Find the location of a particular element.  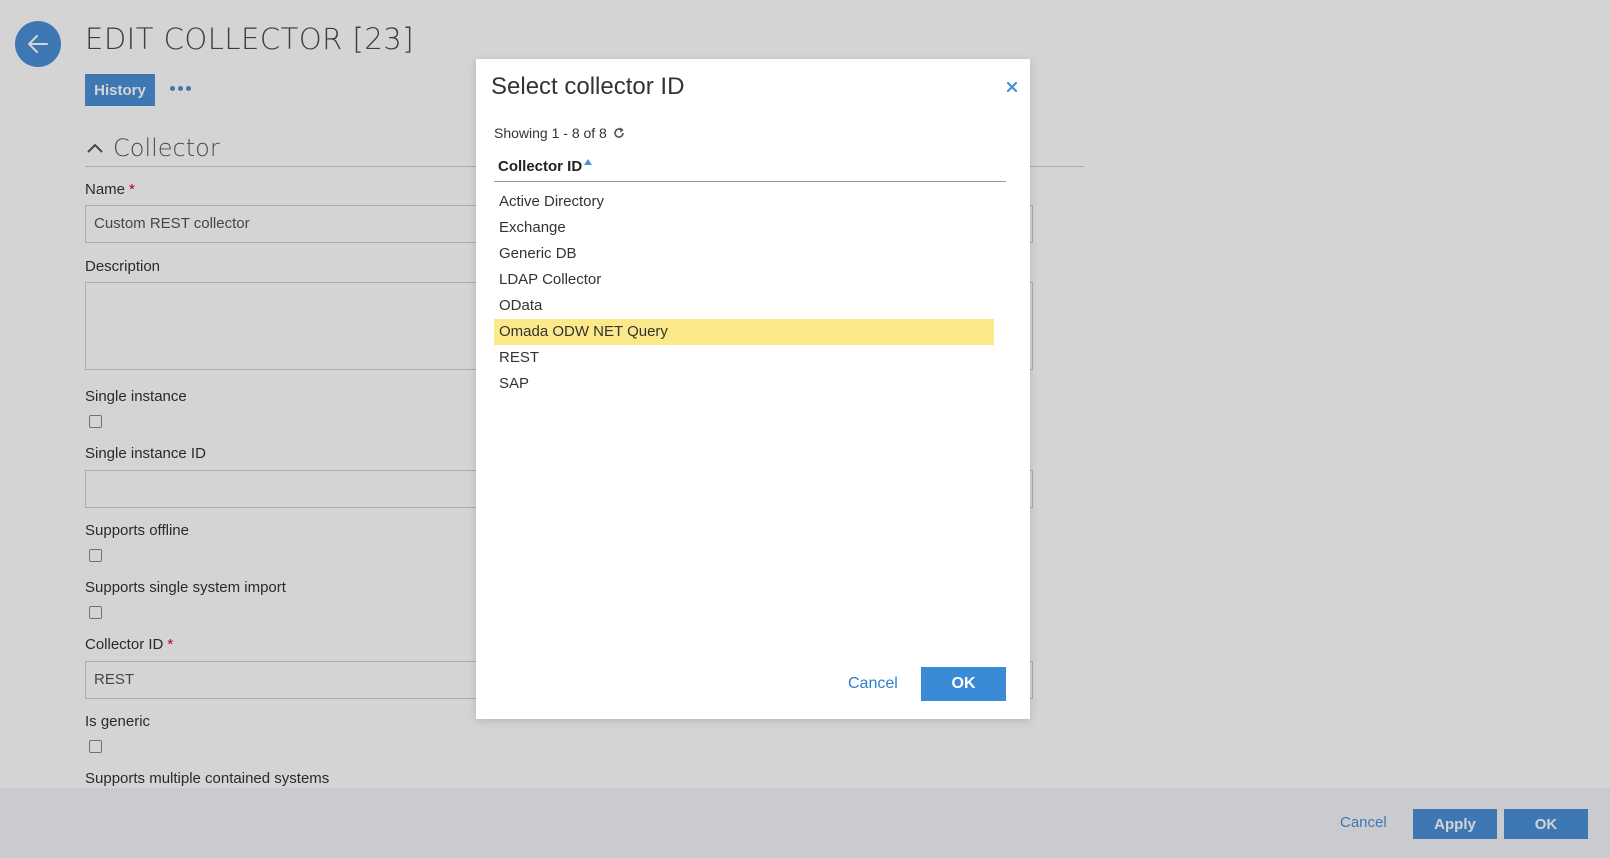

sort-ascending-icon is located at coordinates (588, 162).